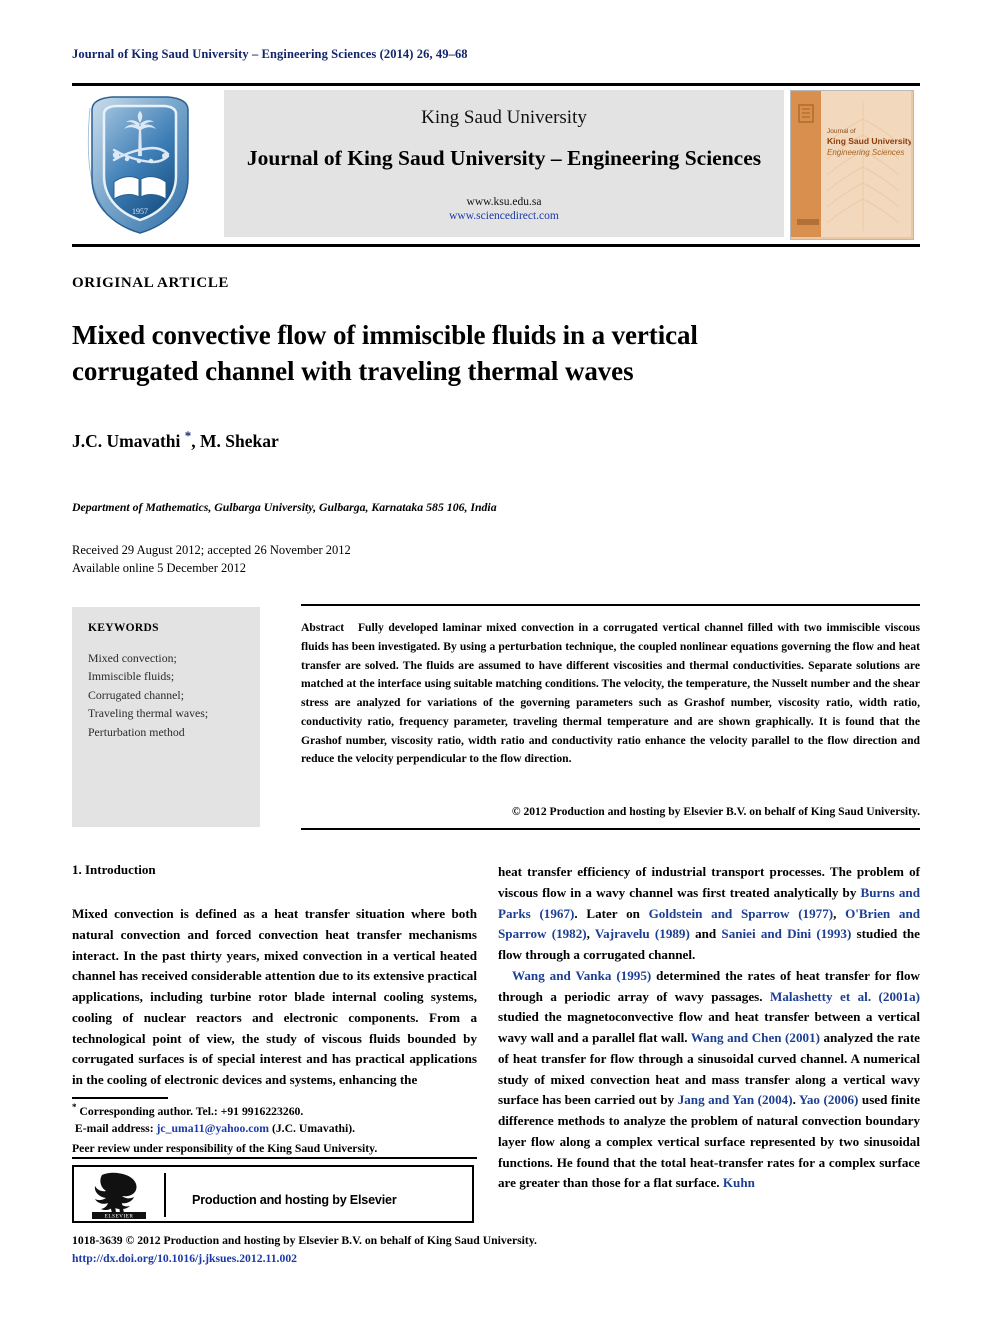 This screenshot has height=1323, width=992. What do you see at coordinates (148, 713) in the screenshot?
I see `keyword-item: Traveling thermal waves;` at bounding box center [148, 713].